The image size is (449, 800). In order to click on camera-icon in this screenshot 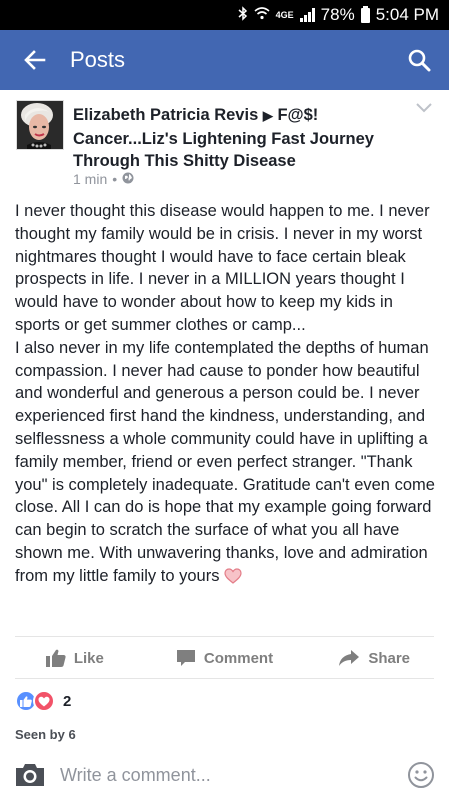, I will do `click(30, 775)`.